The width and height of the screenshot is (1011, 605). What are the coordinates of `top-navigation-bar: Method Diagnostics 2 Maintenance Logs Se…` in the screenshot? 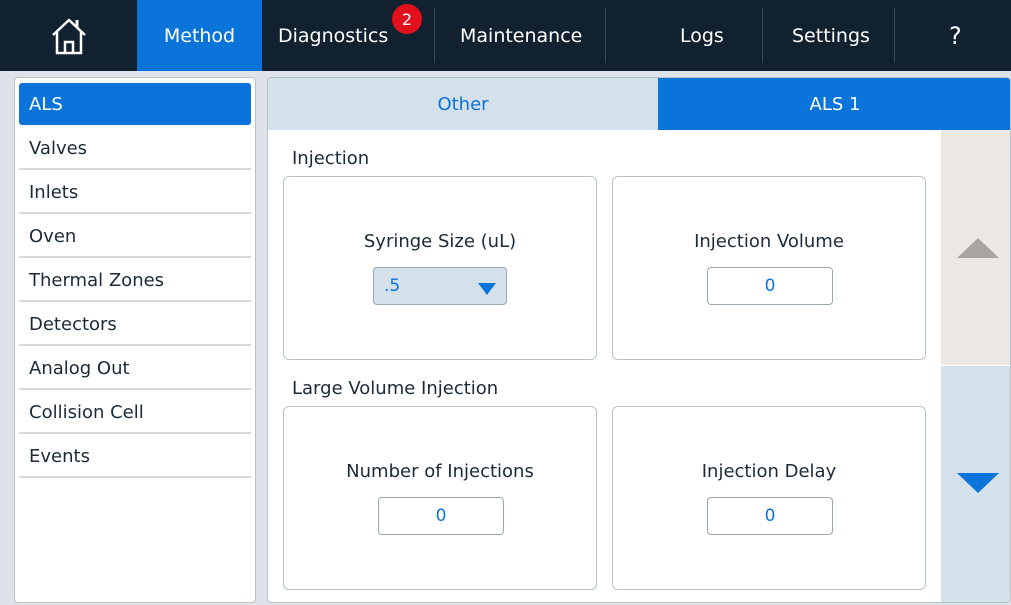 It's located at (505, 35).